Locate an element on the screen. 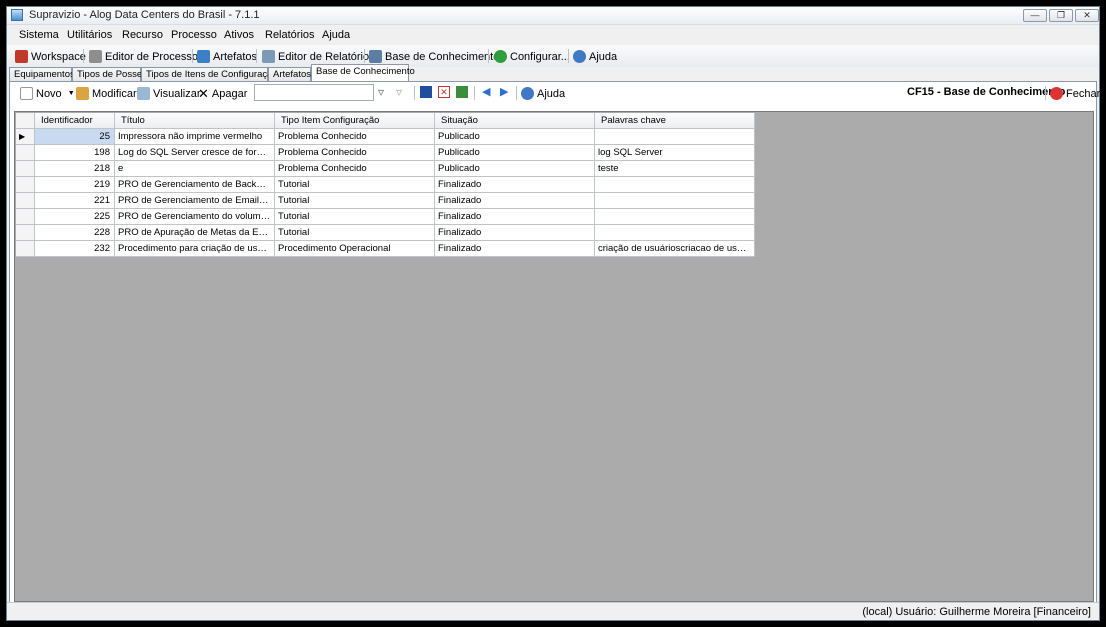  tab-base-de-conhecimento: Base de Conhecimento is located at coordinates (363, 73).